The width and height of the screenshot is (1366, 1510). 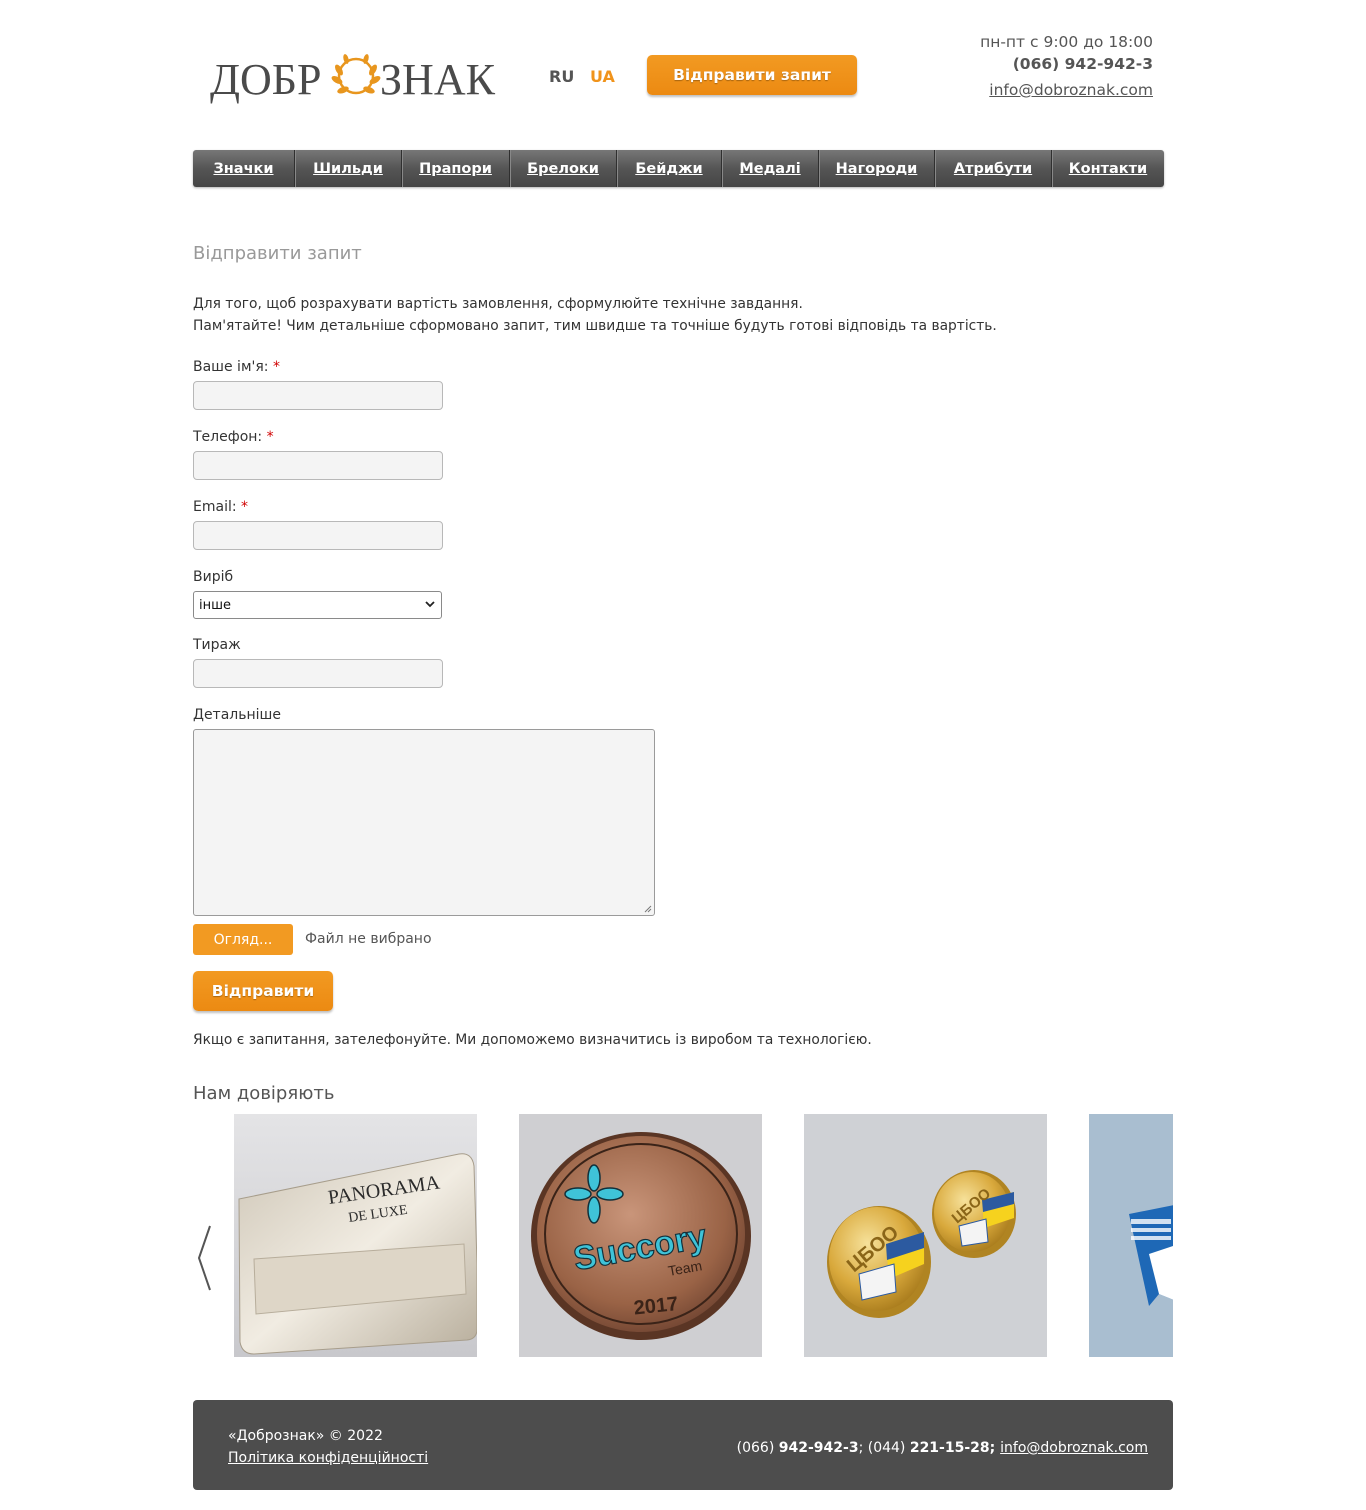 What do you see at coordinates (244, 168) in the screenshot?
I see `nav-item-badges: Значки` at bounding box center [244, 168].